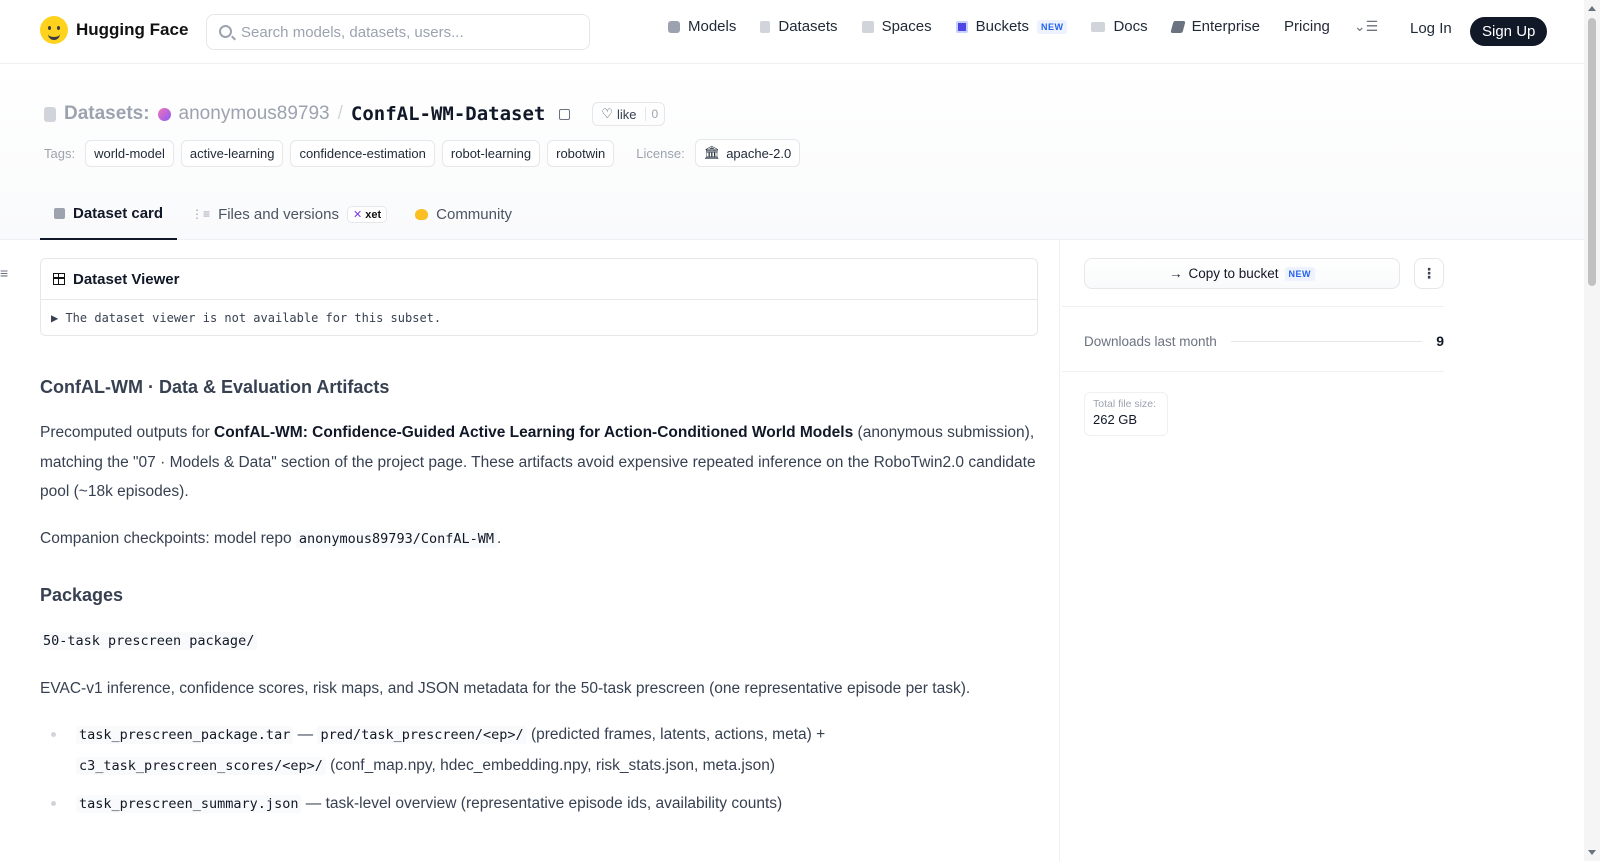 This screenshot has height=861, width=1600. What do you see at coordinates (4, 273) in the screenshot?
I see `toc-toggle-icon: ≡` at bounding box center [4, 273].